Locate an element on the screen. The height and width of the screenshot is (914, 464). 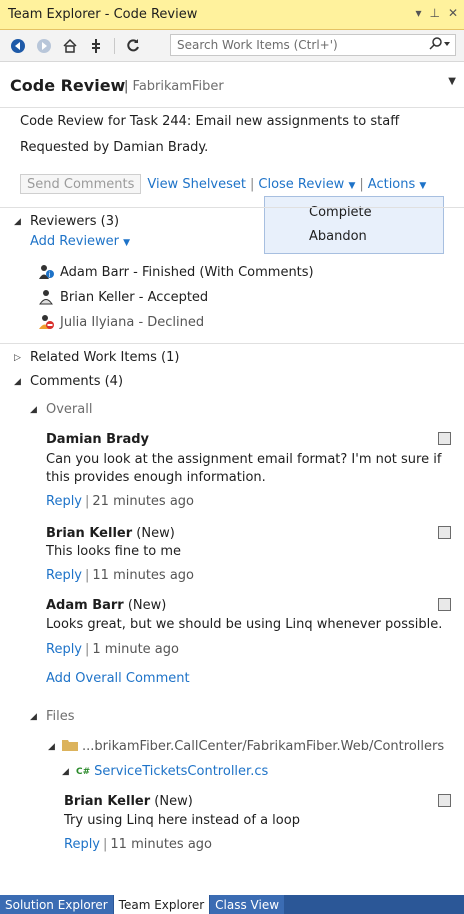
reviewer-finished-icon: i is located at coordinates (46, 272).